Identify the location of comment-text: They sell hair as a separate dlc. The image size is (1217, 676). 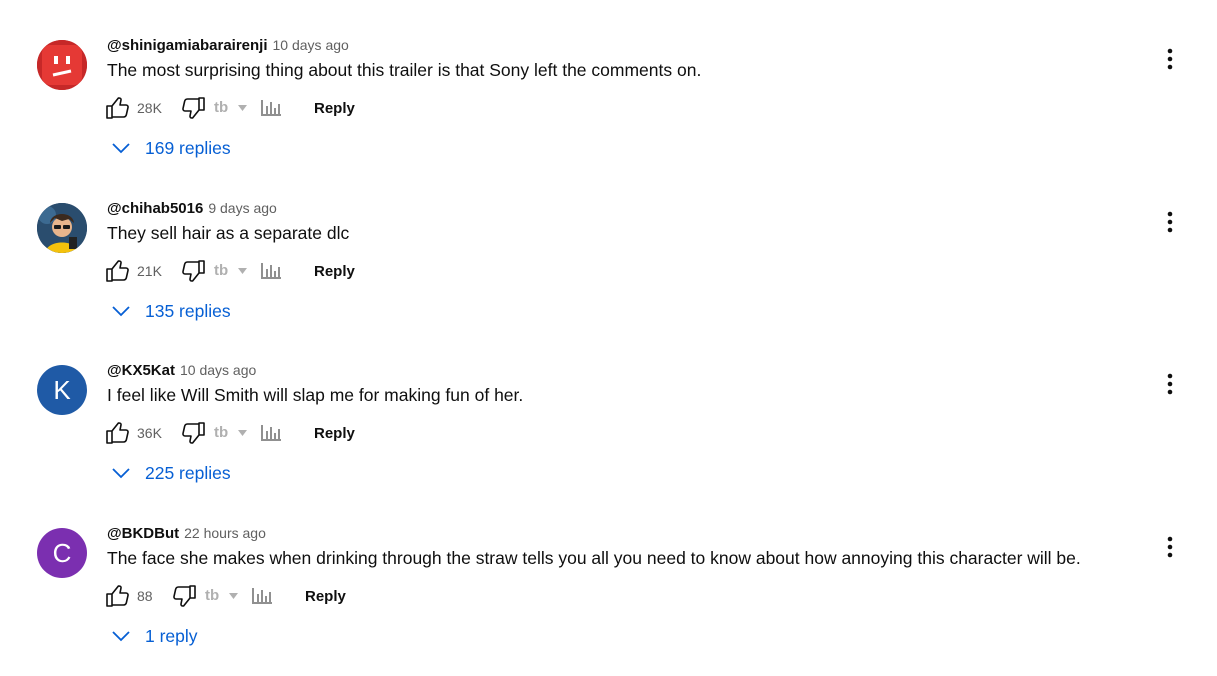
(228, 233).